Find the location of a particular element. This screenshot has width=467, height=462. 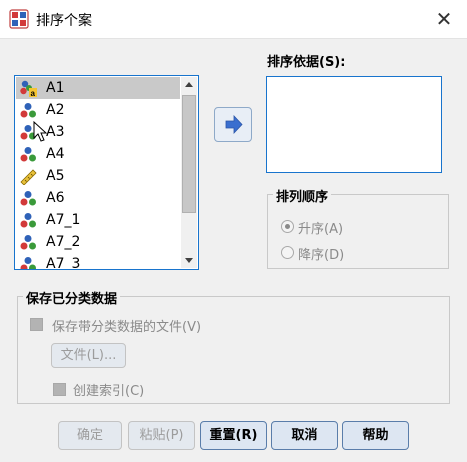

variable-item-a6: A6 is located at coordinates (98, 198).